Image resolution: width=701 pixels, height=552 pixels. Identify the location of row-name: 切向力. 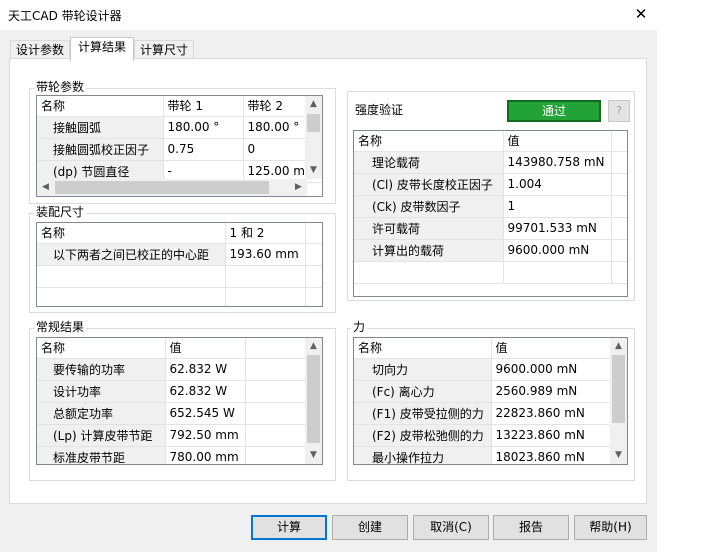
(423, 369).